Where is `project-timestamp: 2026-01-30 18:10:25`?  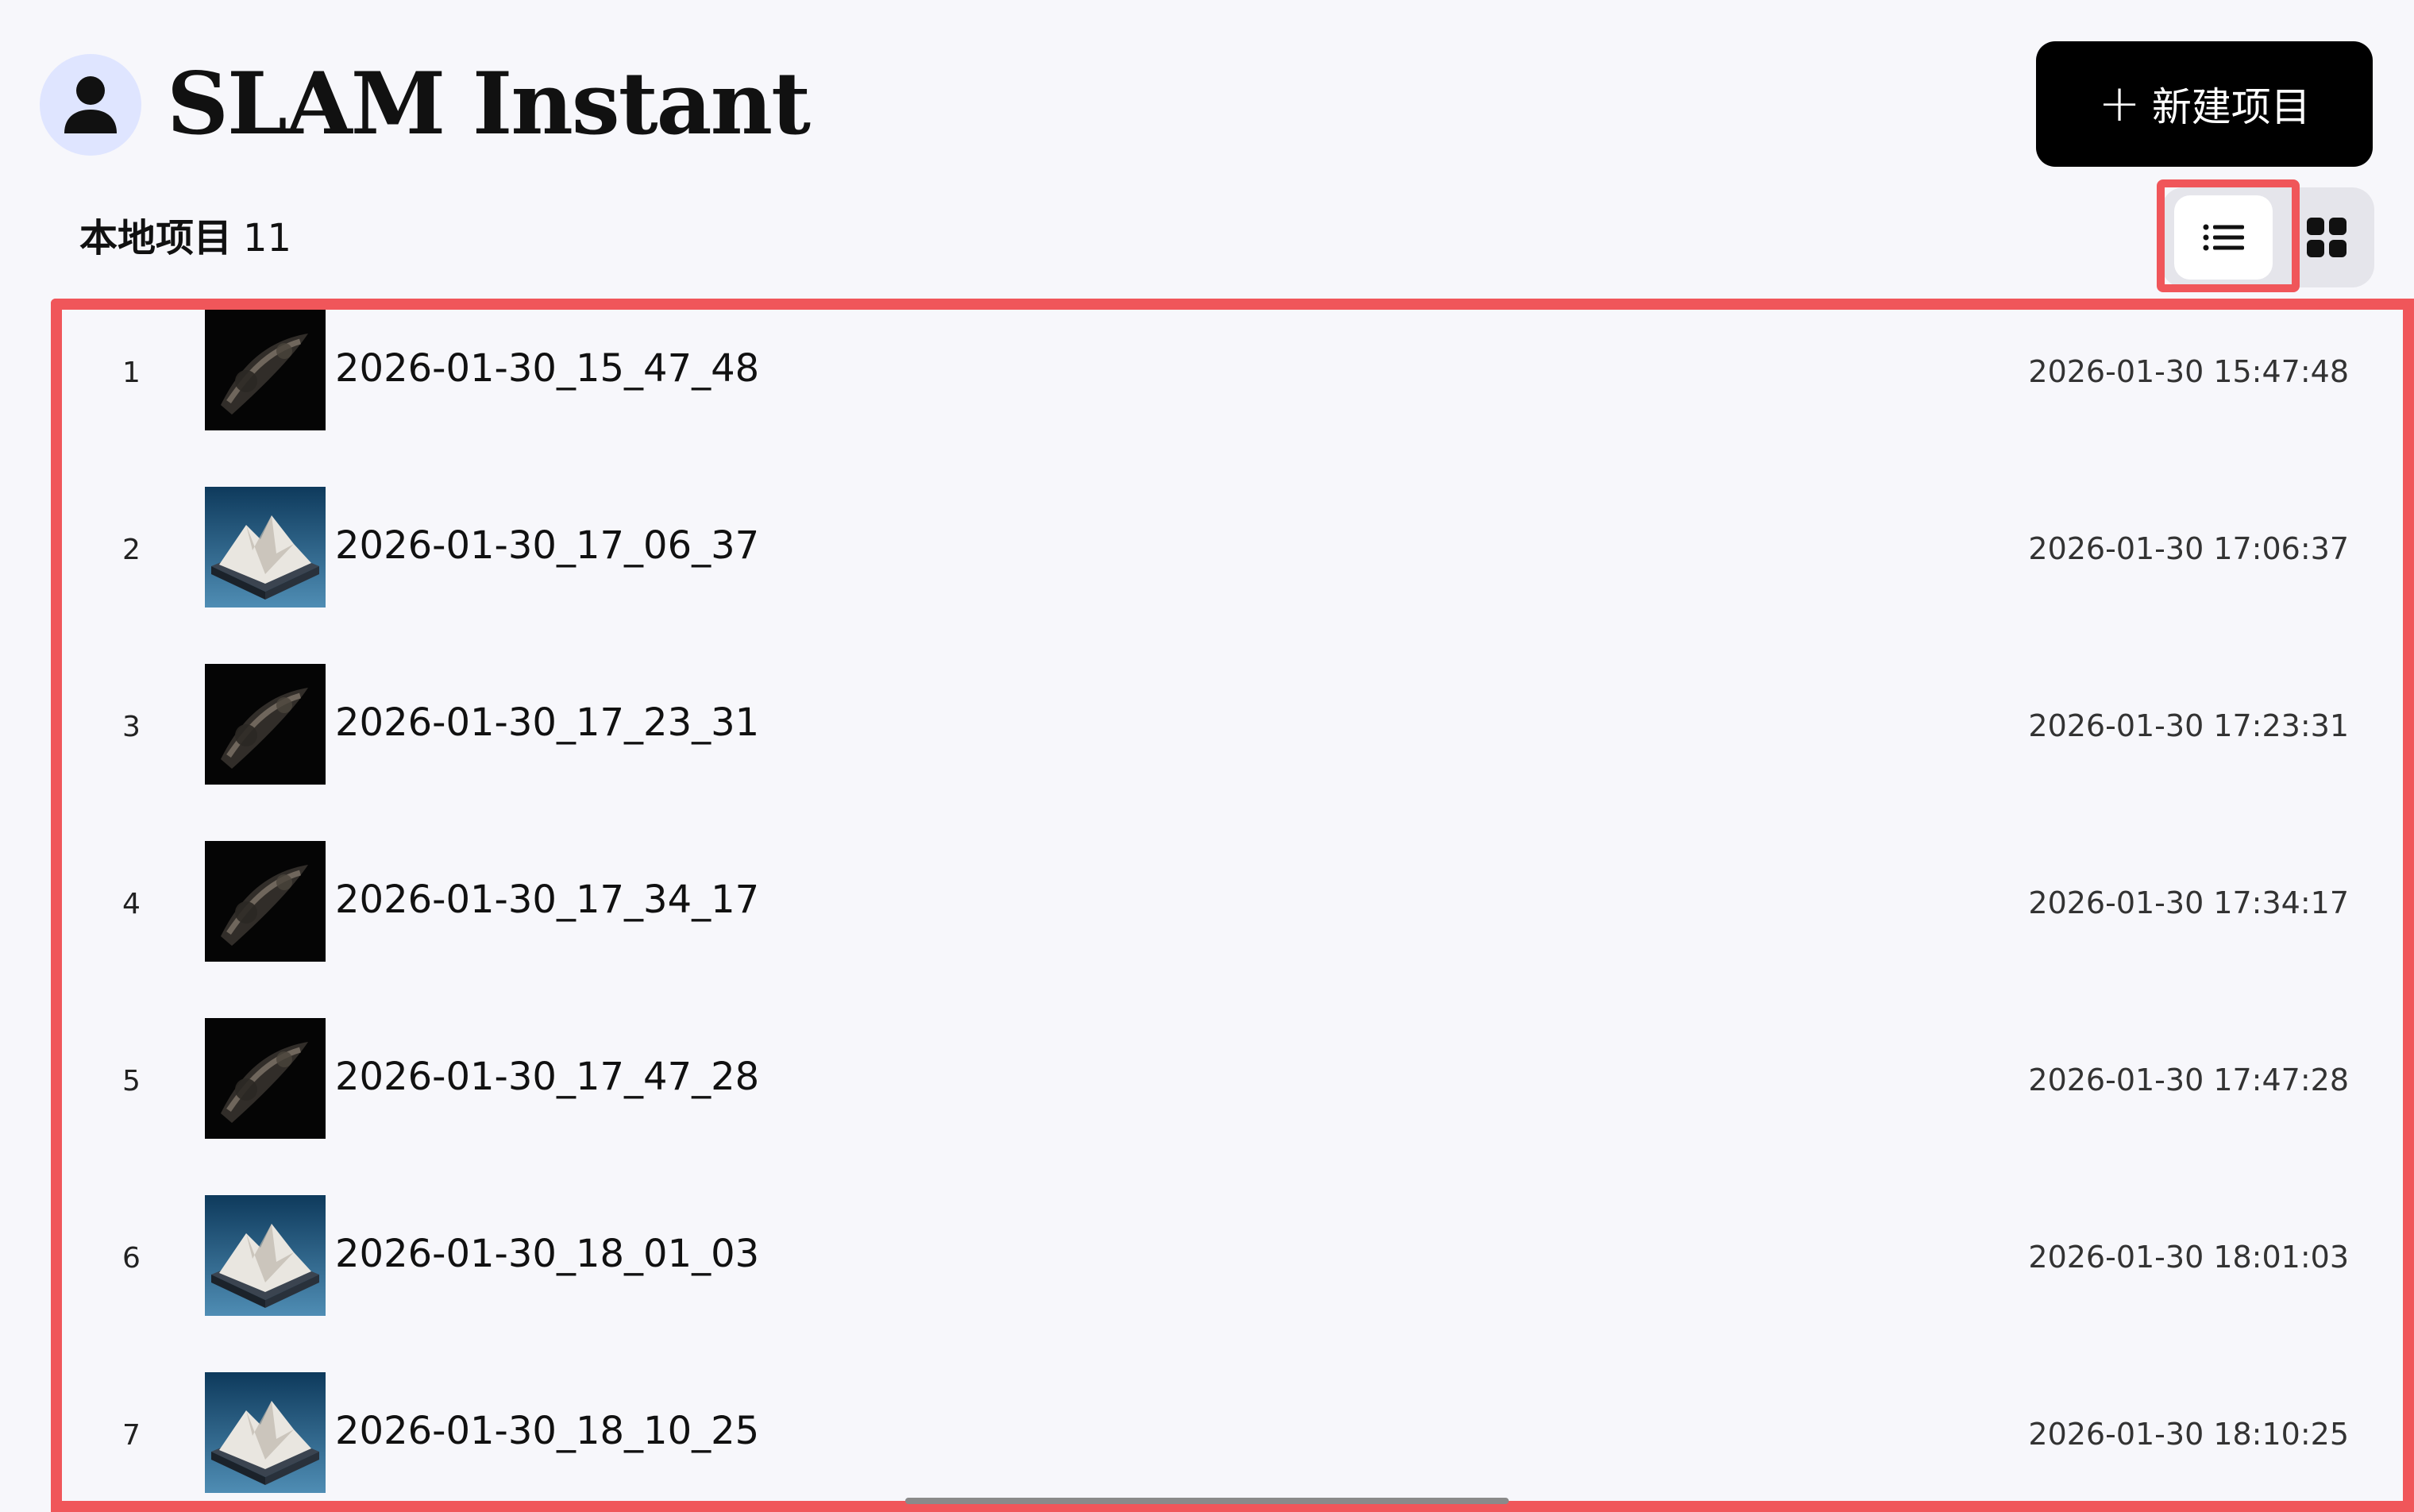 project-timestamp: 2026-01-30 18:10:25 is located at coordinates (2188, 1434).